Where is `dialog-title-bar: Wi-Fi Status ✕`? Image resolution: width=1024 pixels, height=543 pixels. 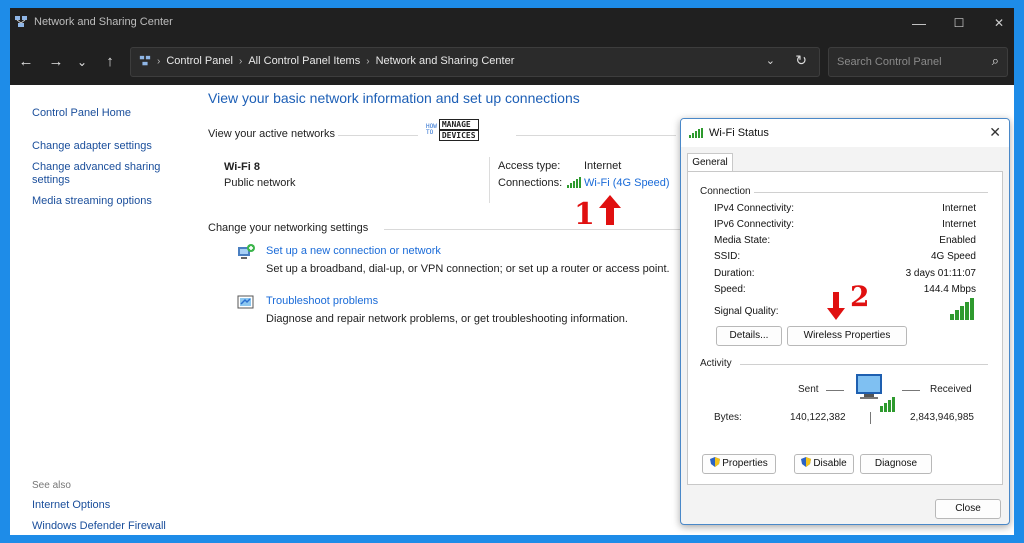
dialog-title-bar: Wi-Fi Status ✕ is located at coordinates (845, 133).